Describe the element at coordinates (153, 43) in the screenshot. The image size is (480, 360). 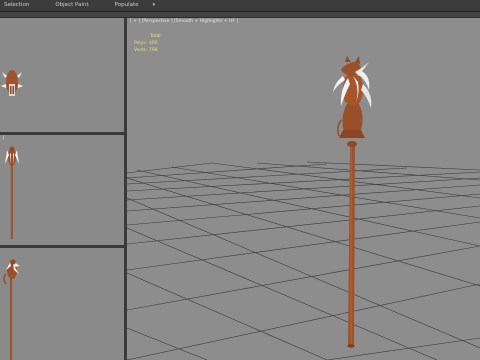
I see `stats-polys-value: 400` at that location.